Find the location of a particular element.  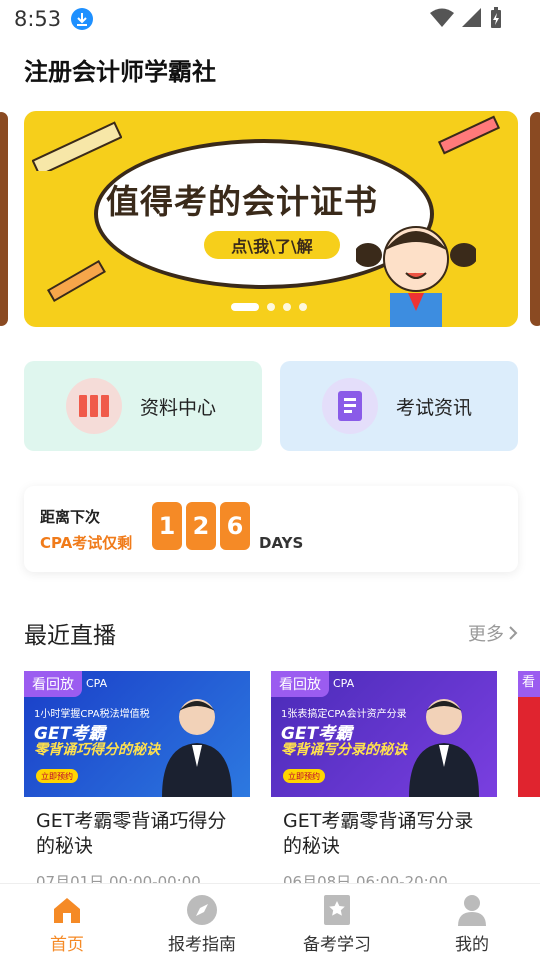

app-title: 注册会计师学霸社 is located at coordinates (120, 72).